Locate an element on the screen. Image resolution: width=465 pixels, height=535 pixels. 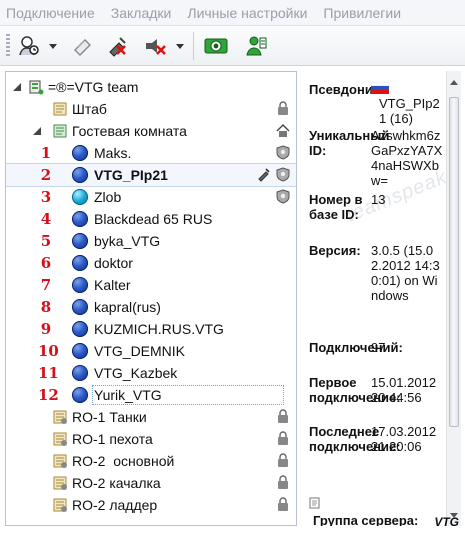
client-row: 7 Kalter is located at coordinates (151, 285).